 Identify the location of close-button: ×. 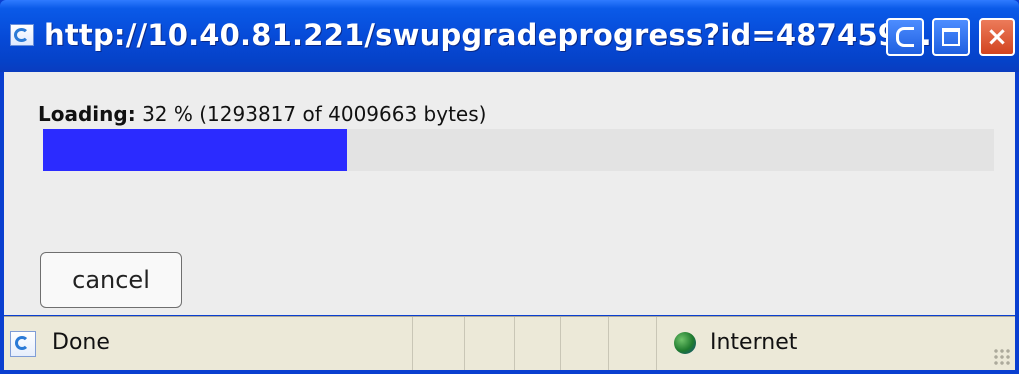
(997, 37).